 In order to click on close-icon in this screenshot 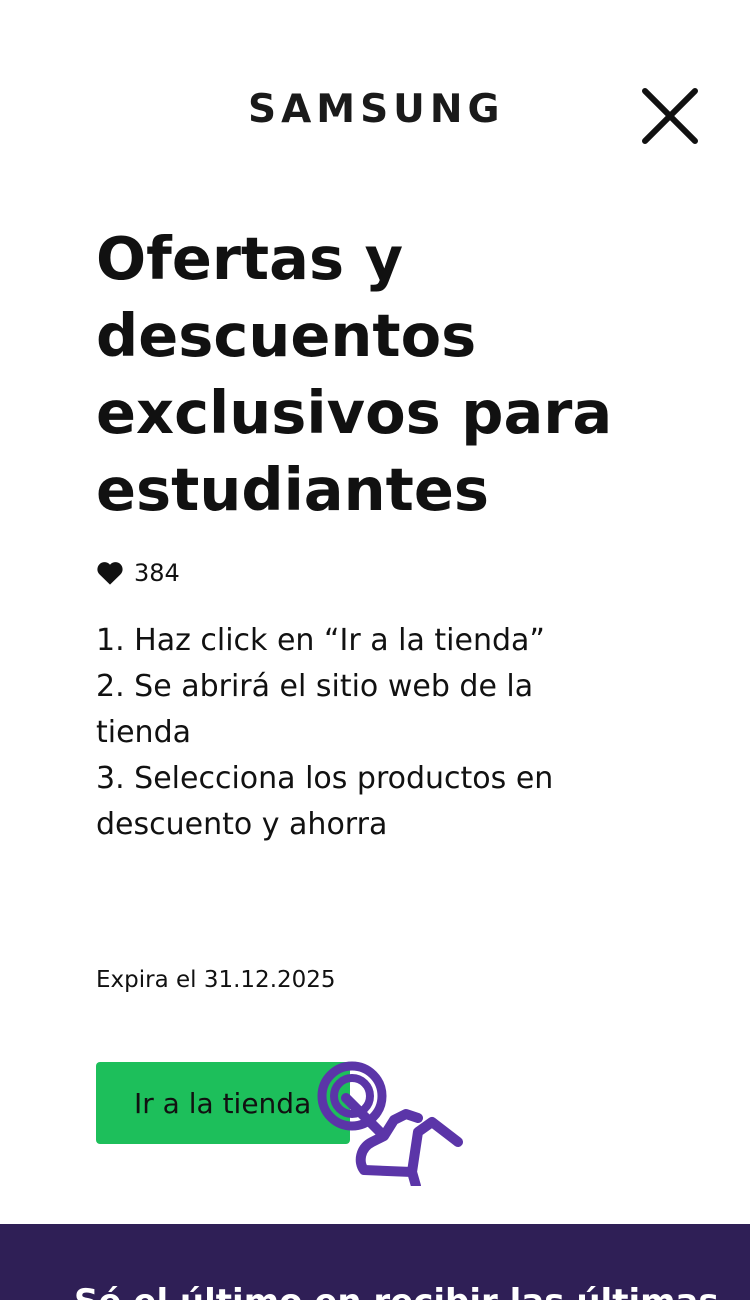, I will do `click(670, 116)`.